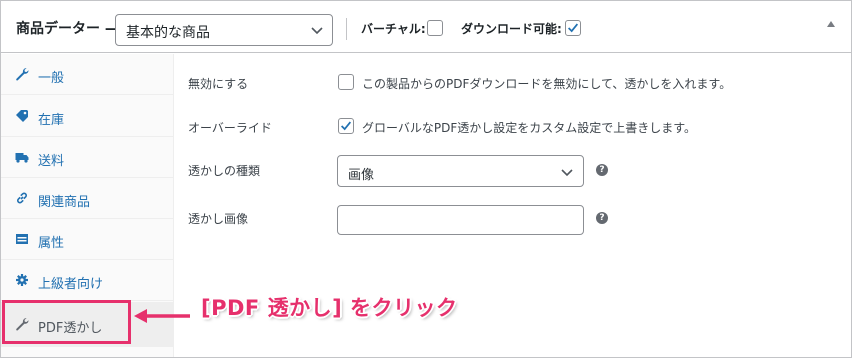  What do you see at coordinates (529, 128) in the screenshot?
I see `override-description: グローバルなPDF透かし設定をカスタム設定で上書きします。` at bounding box center [529, 128].